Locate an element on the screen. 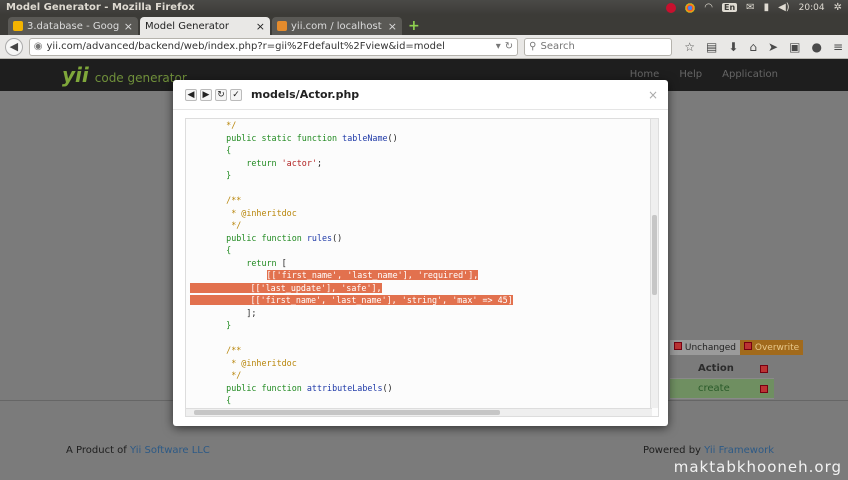  phpmyadmin-favicon-icon is located at coordinates (282, 26).